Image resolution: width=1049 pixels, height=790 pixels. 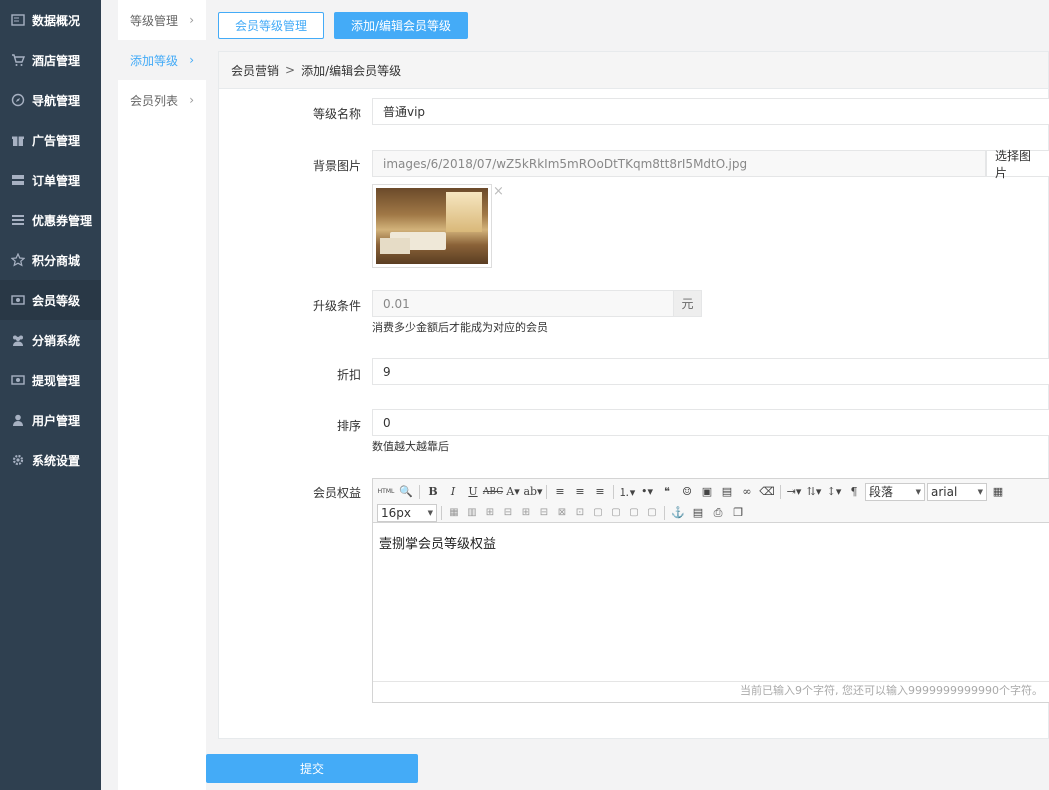 I want to click on currency-unit-addon: 元, so click(x=687, y=303).